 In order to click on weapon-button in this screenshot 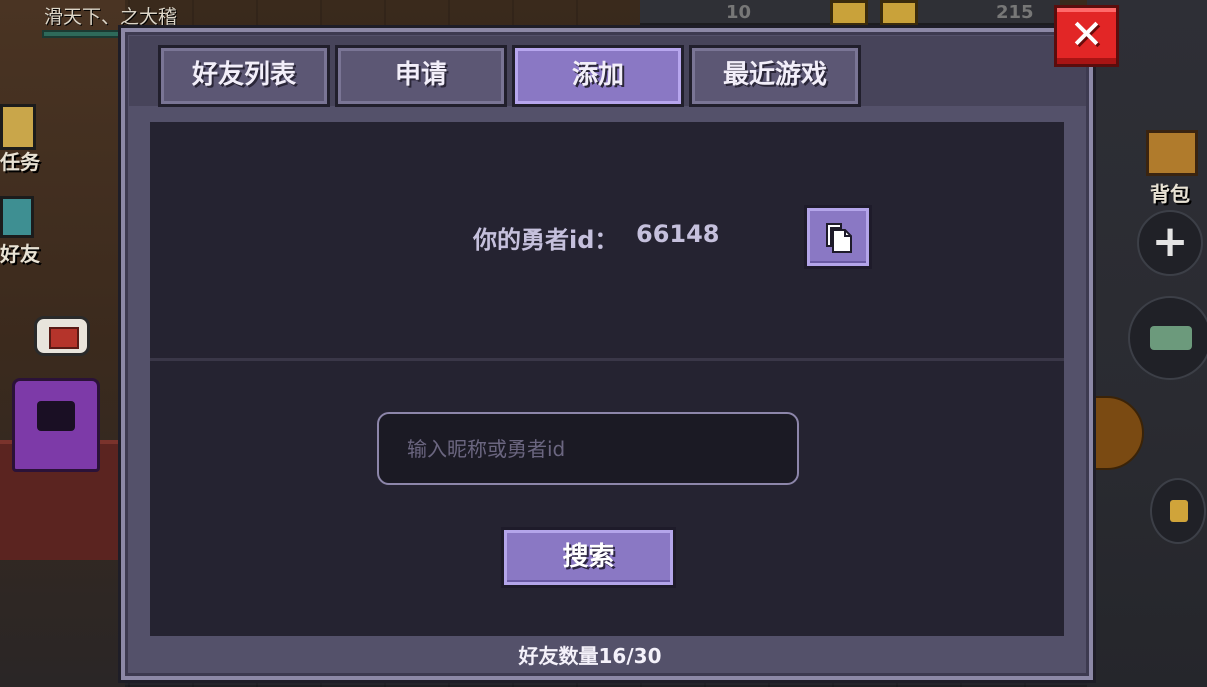, I will do `click(1167, 338)`.